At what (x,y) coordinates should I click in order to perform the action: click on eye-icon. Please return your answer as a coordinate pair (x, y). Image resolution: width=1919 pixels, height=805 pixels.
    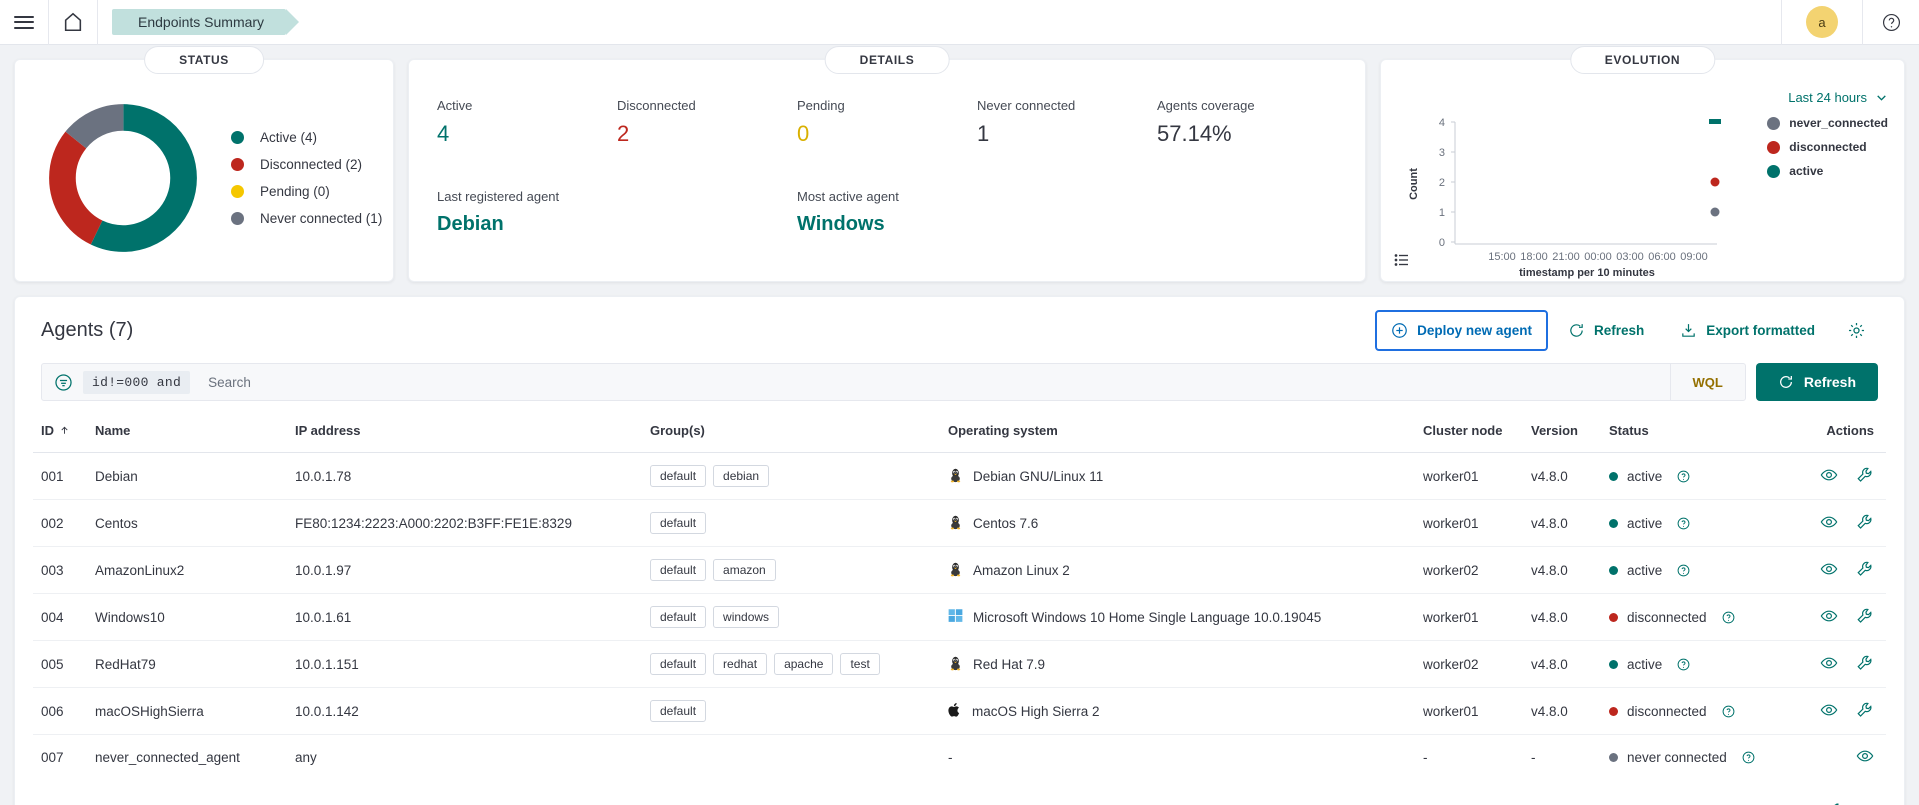
    Looking at the image, I should click on (1829, 615).